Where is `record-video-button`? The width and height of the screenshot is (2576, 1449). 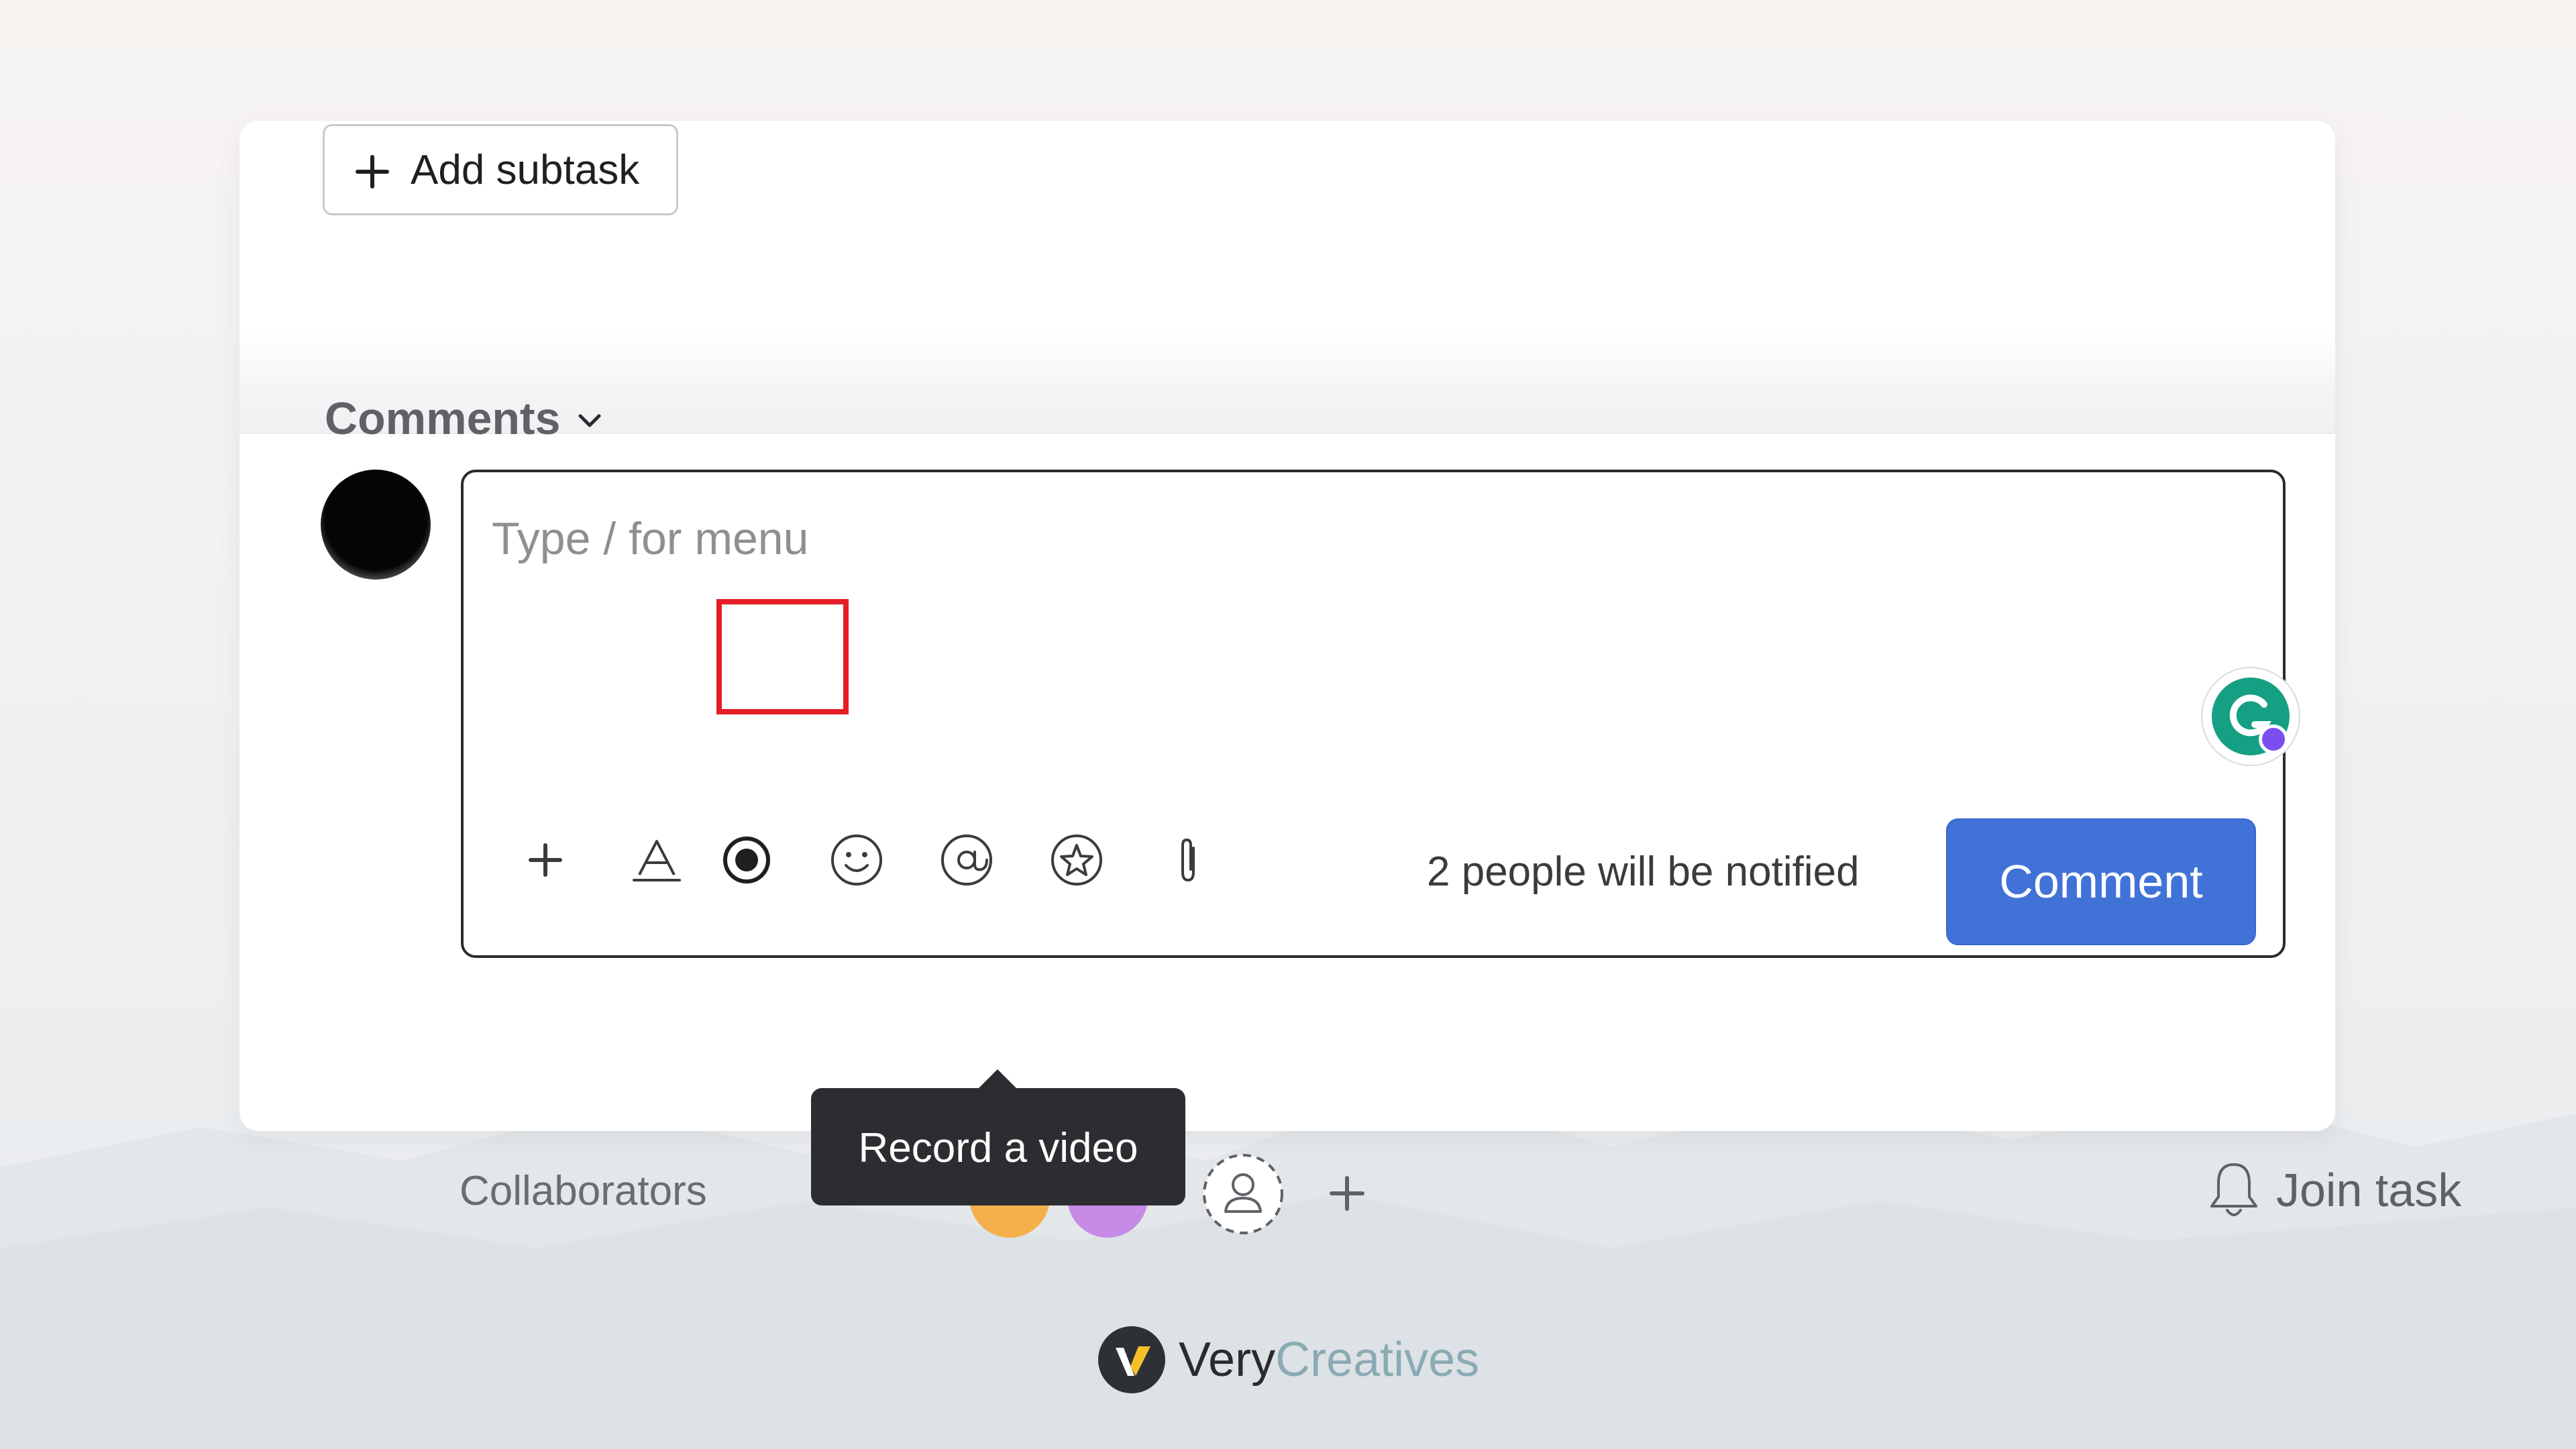
record-video-button is located at coordinates (746, 860).